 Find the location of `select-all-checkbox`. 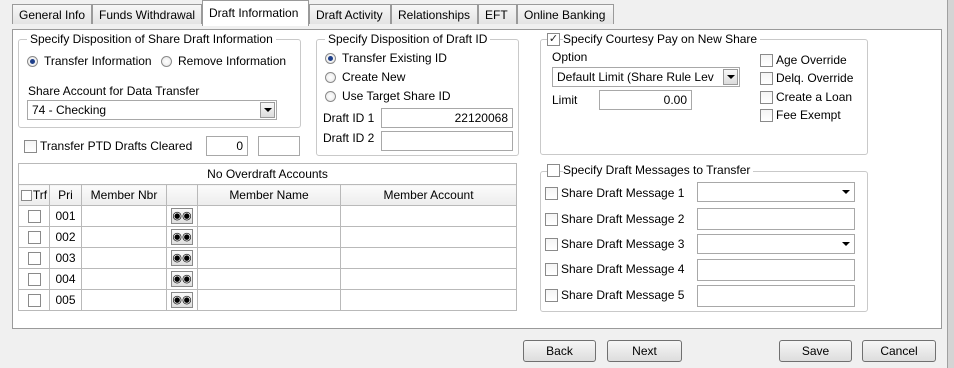

select-all-checkbox is located at coordinates (26, 196).